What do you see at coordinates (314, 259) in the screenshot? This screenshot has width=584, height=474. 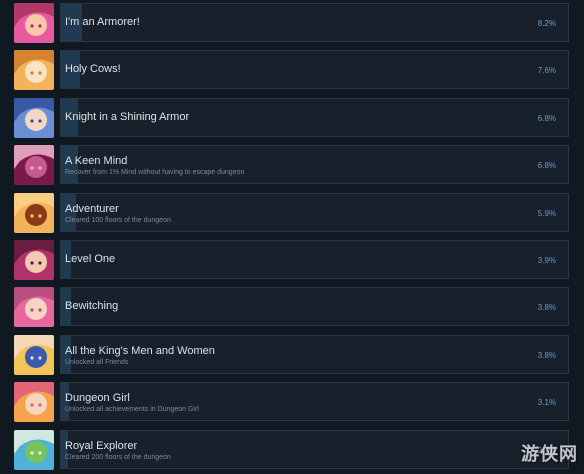 I see `achievement-progress-bar: Level One 3.9%` at bounding box center [314, 259].